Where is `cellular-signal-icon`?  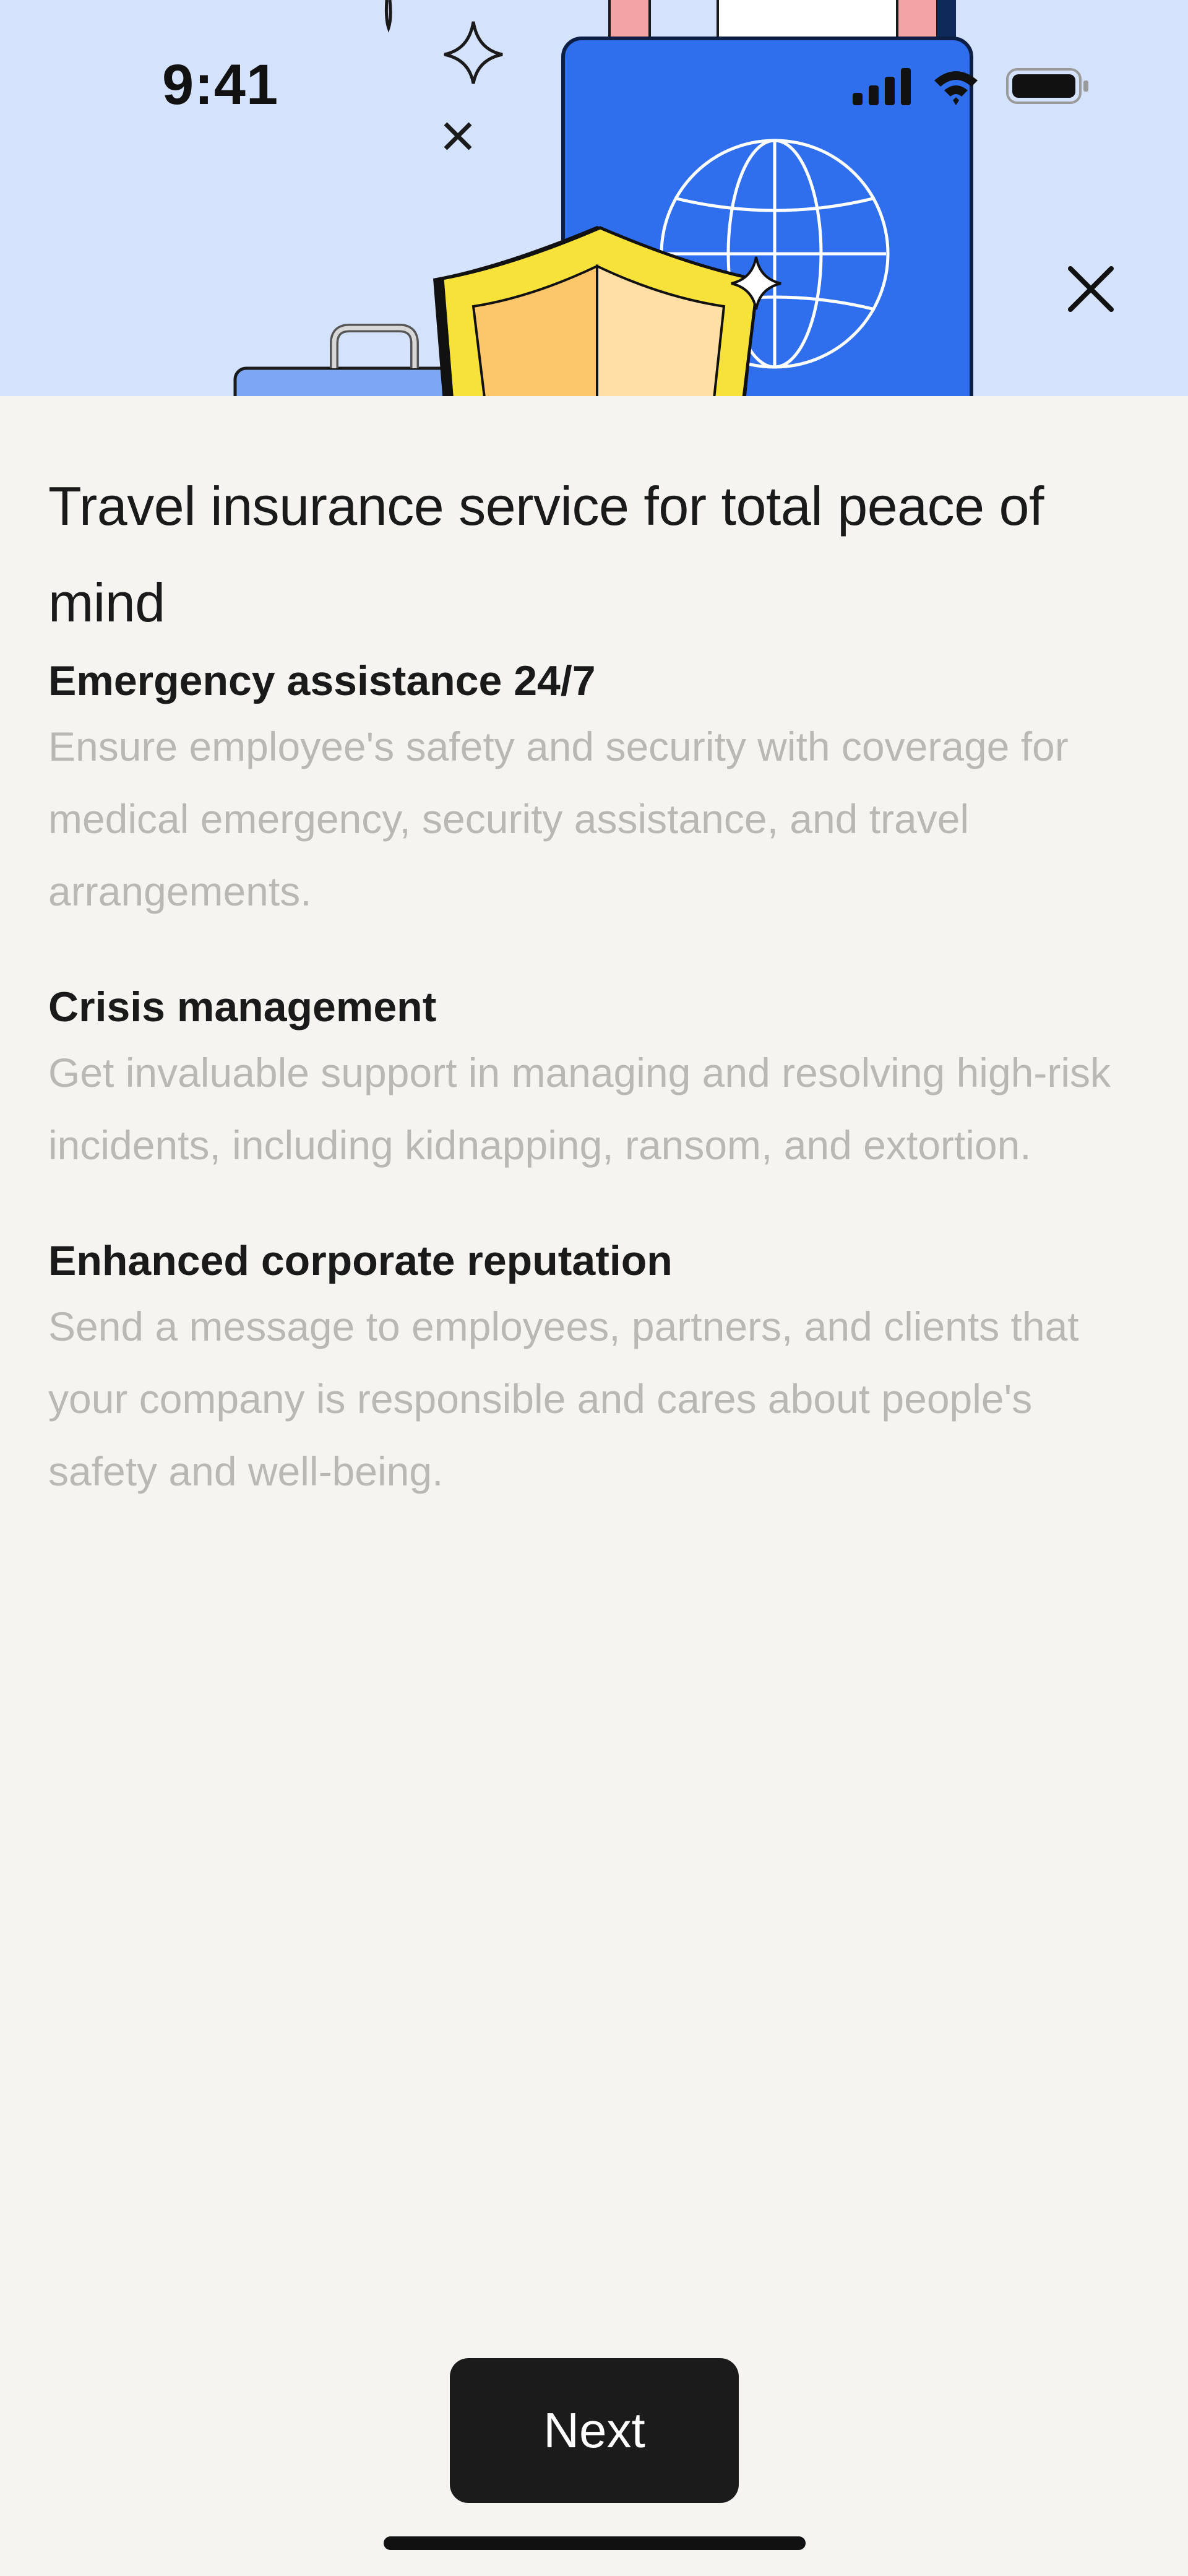 cellular-signal-icon is located at coordinates (882, 86).